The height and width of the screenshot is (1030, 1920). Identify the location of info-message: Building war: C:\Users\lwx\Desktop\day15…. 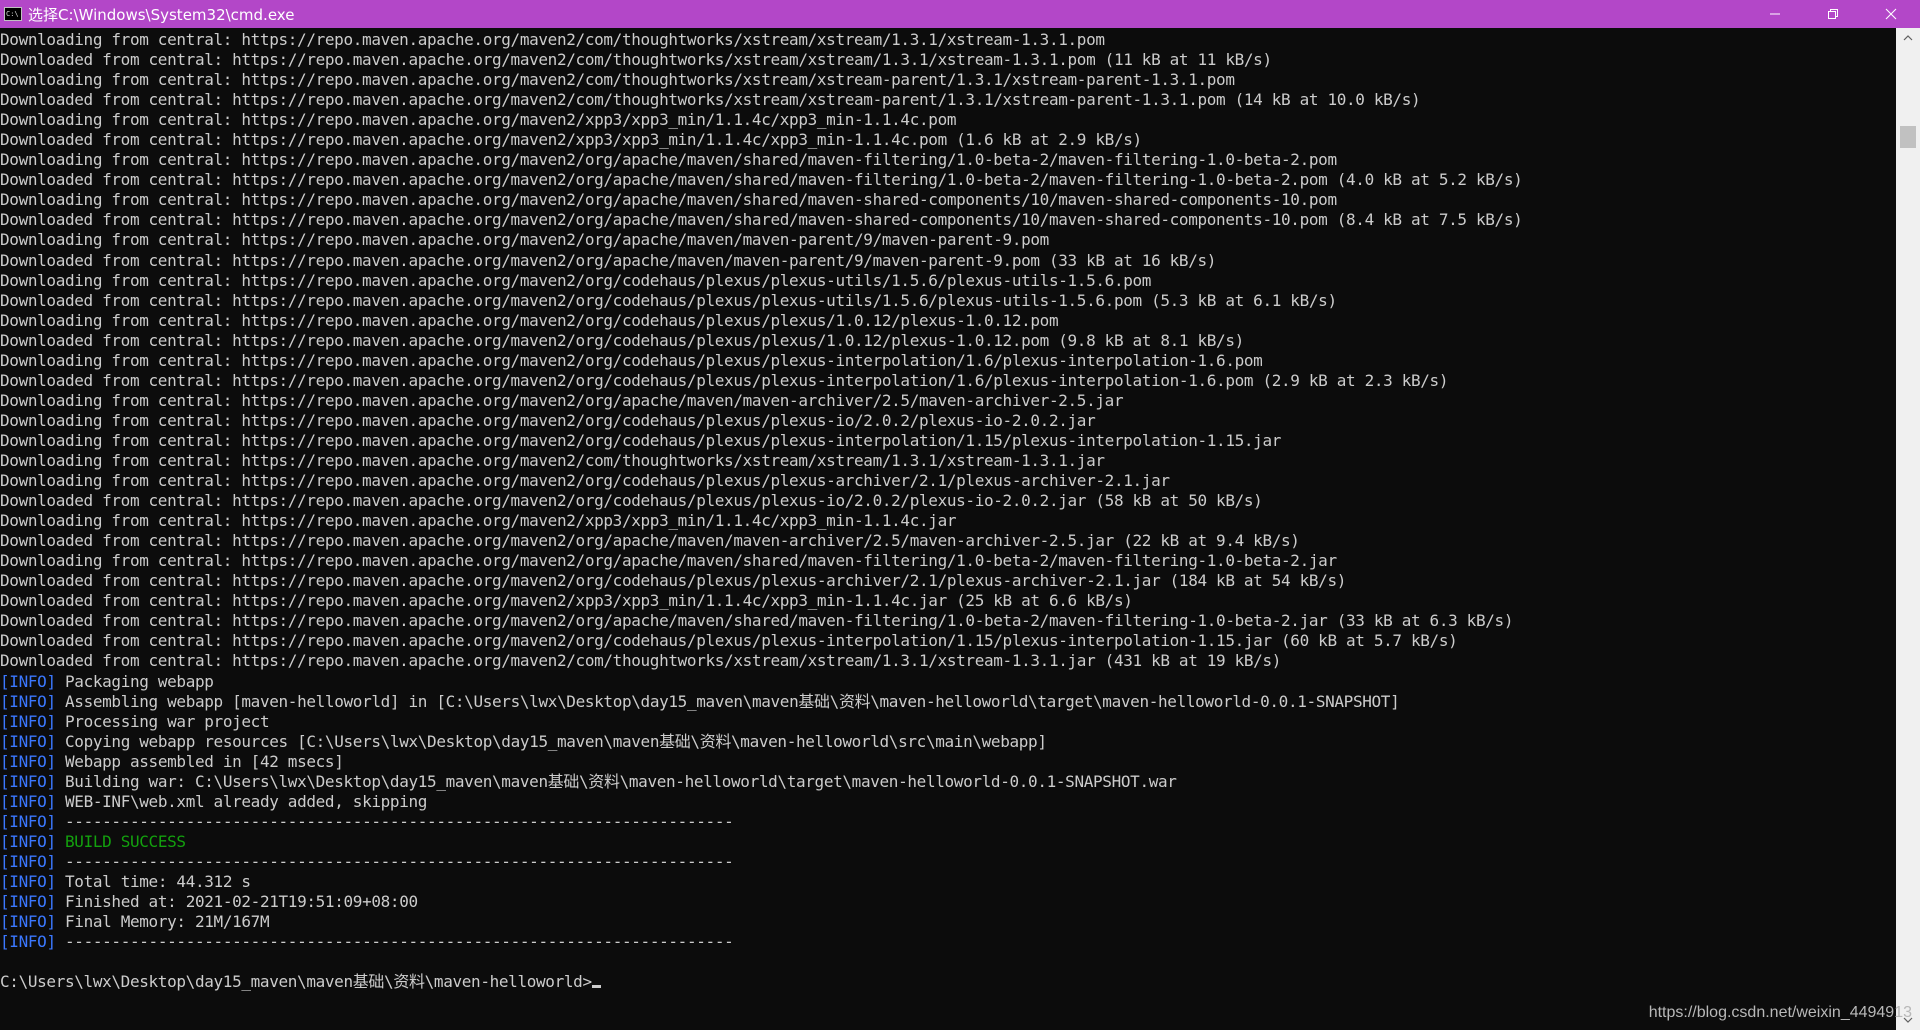
(621, 781).